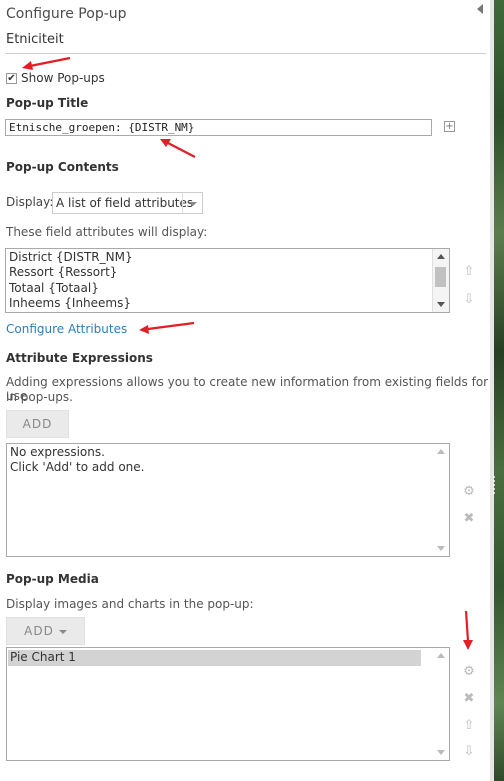 Image resolution: width=504 pixels, height=781 pixels. Describe the element at coordinates (245, 53) in the screenshot. I see `header-divider` at that location.